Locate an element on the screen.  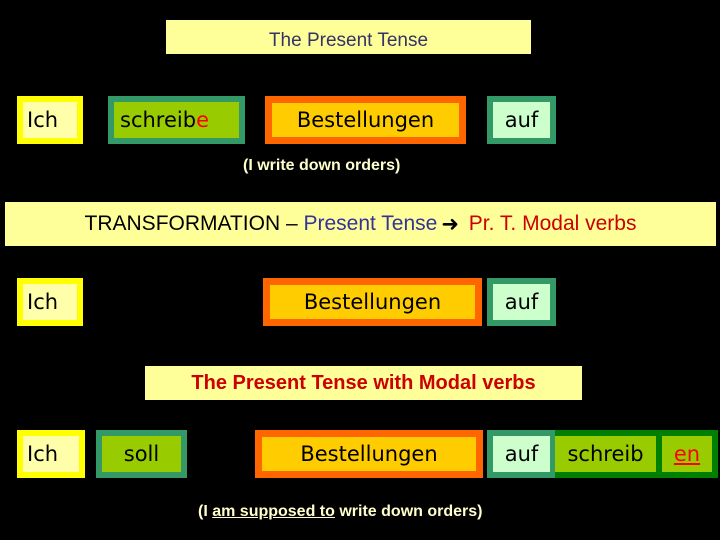
row1-object: Bestellungen is located at coordinates (365, 120).